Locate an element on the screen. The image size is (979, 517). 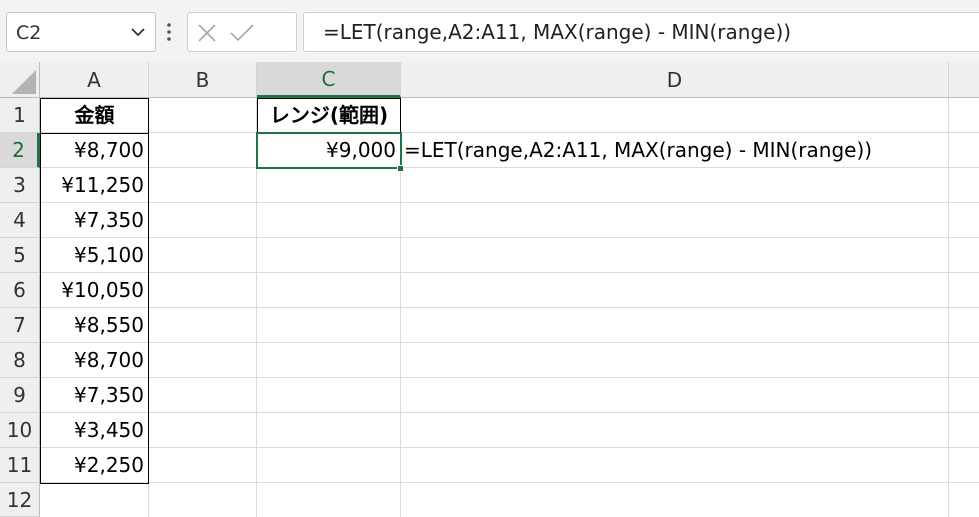
row-header-8: 8 is located at coordinates (20, 360).